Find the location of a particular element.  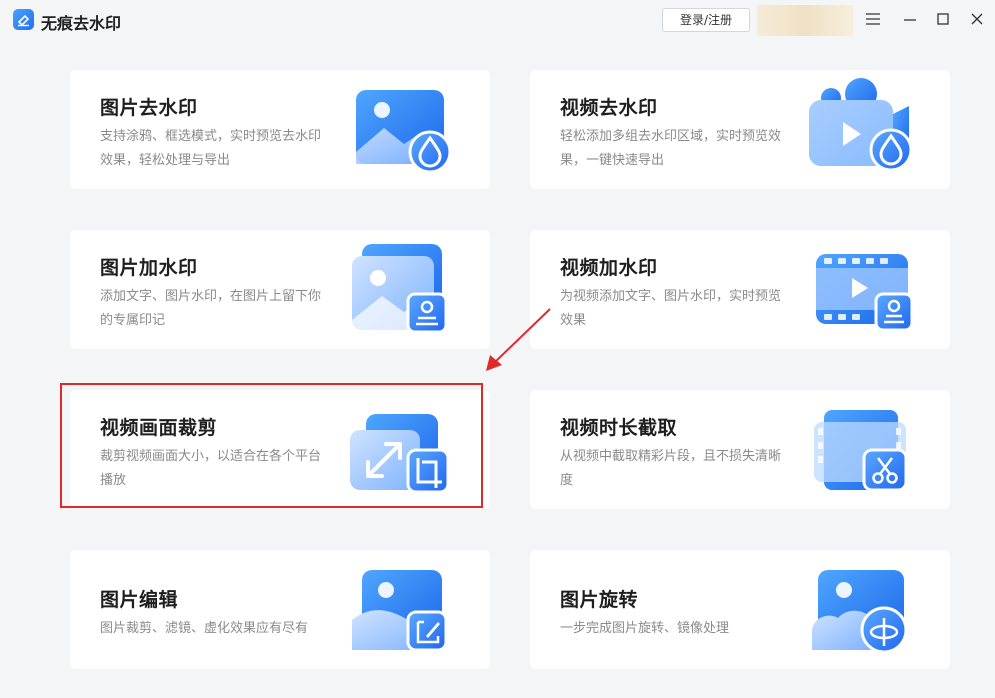

card-title: 视频时长截取 is located at coordinates (619, 428).